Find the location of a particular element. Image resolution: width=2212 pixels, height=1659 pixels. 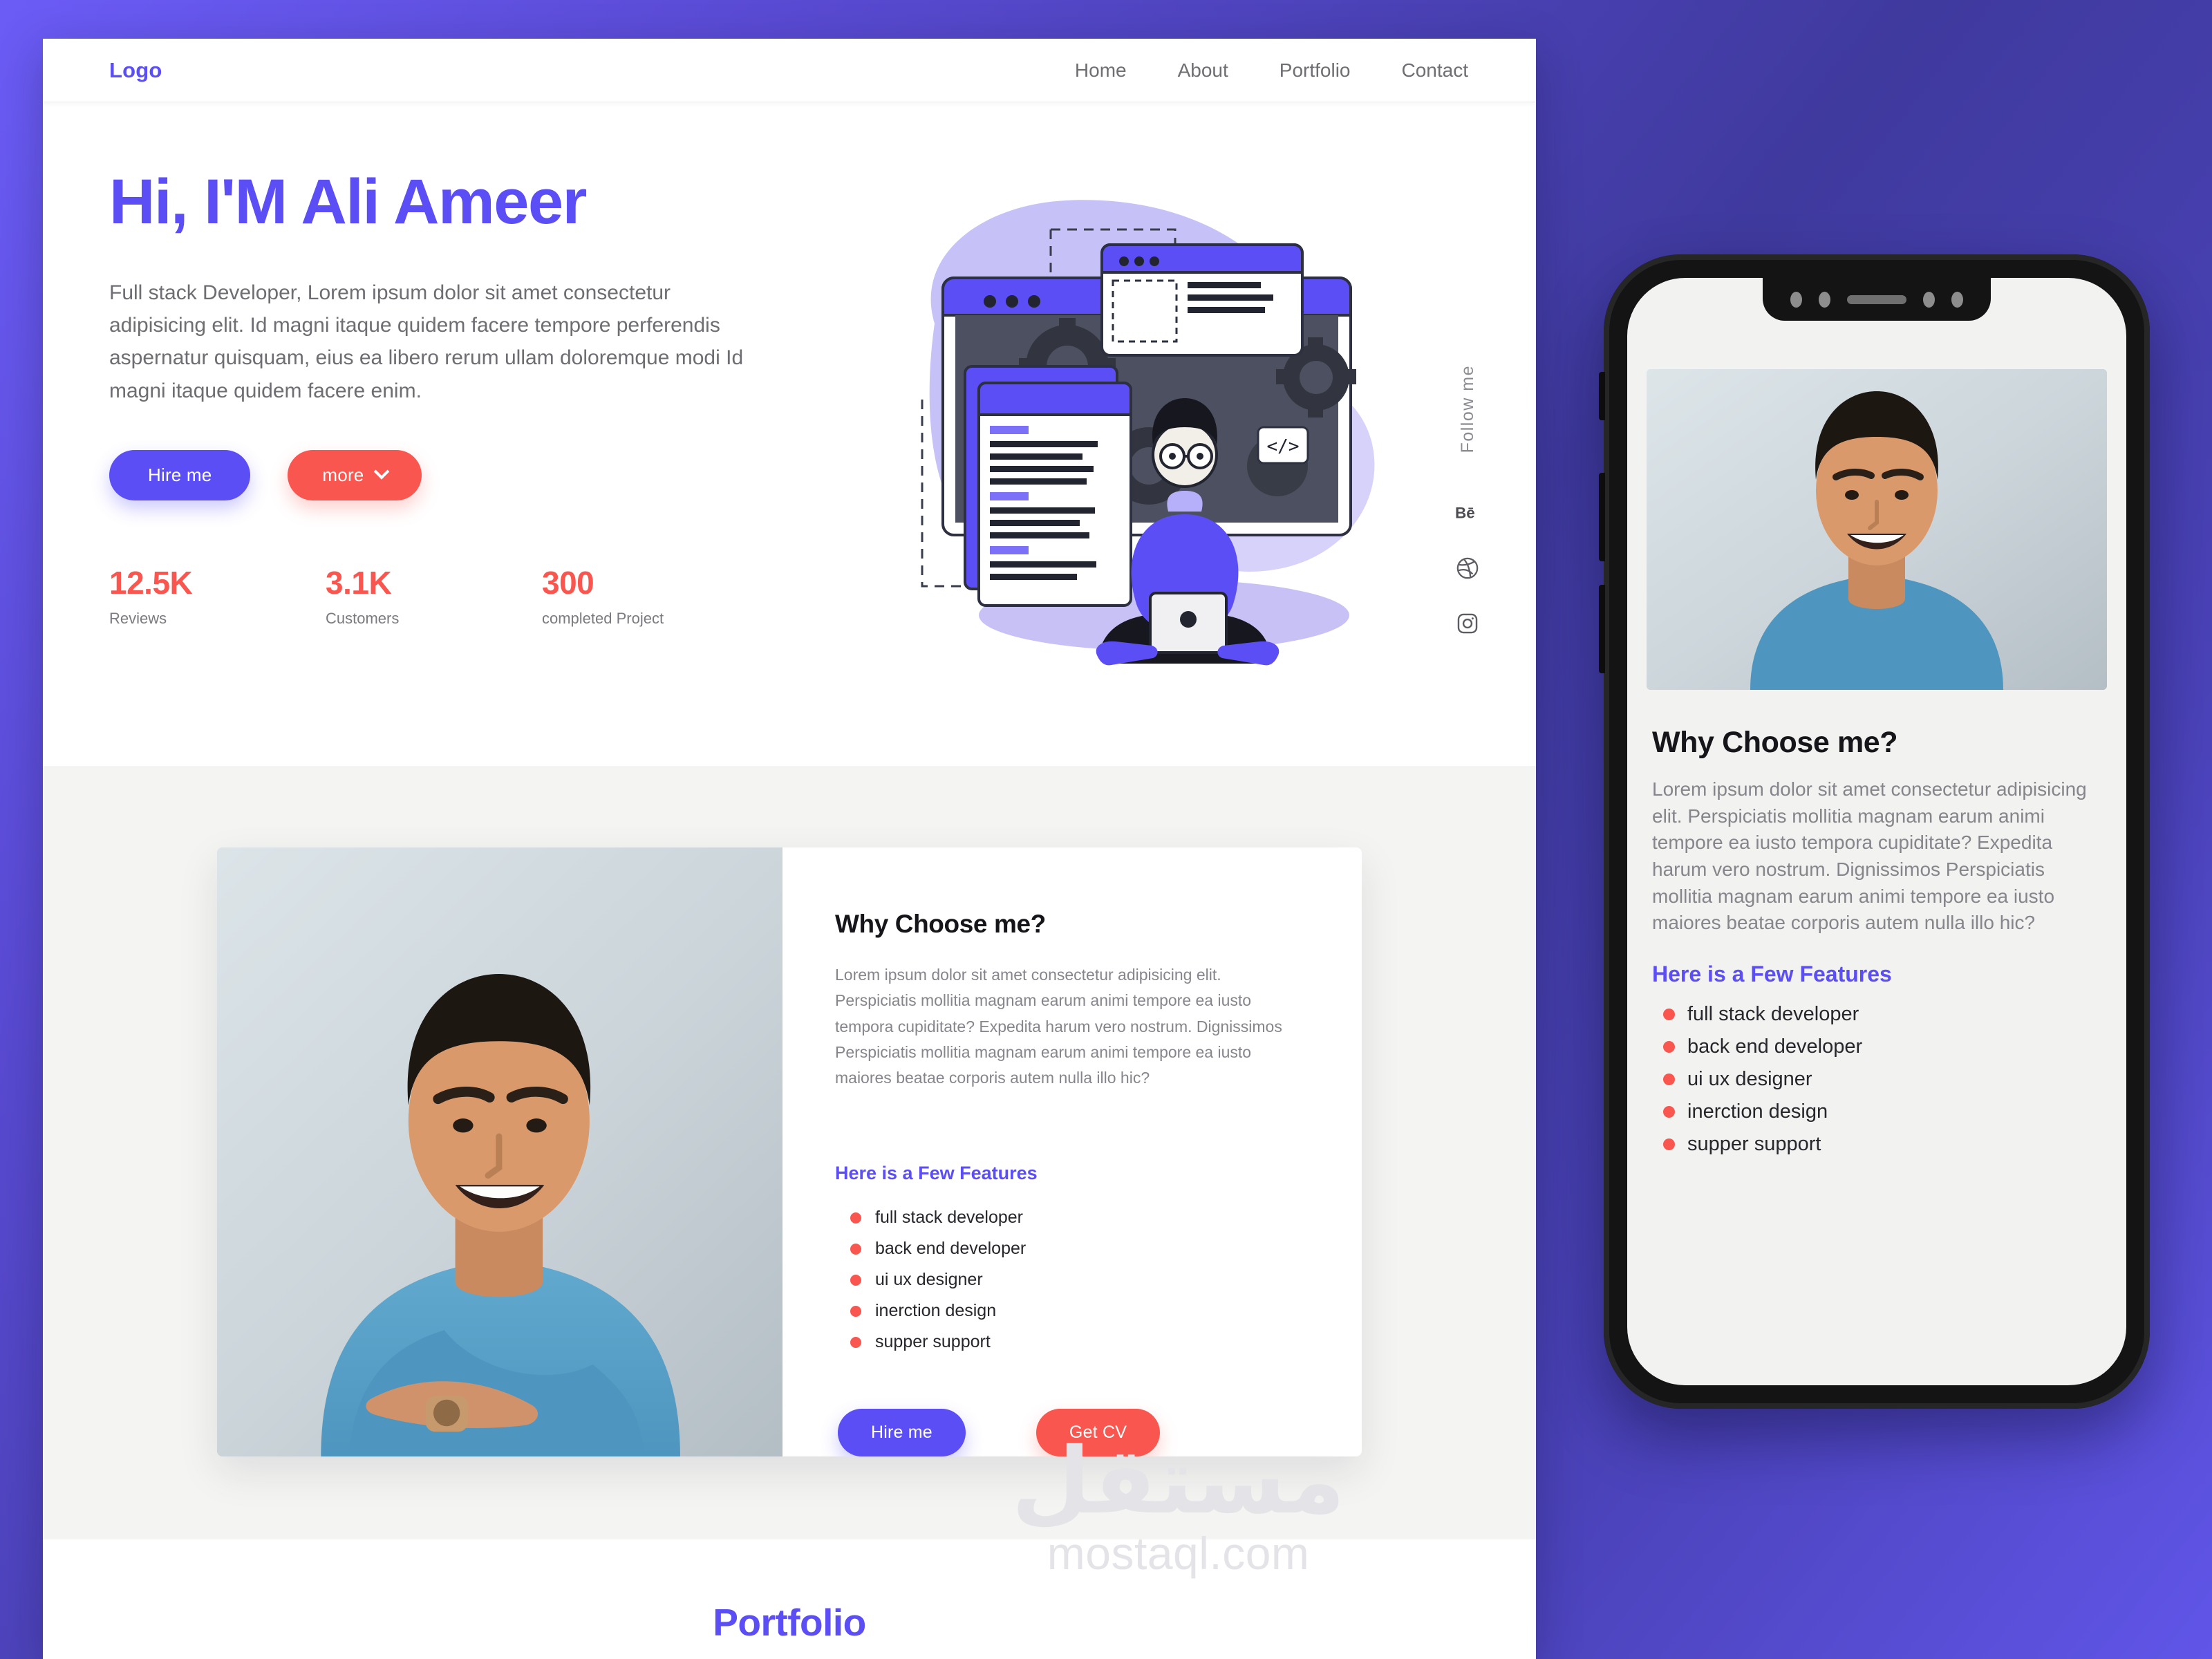

portfolio-section: Portfolio is located at coordinates (789, 1599).